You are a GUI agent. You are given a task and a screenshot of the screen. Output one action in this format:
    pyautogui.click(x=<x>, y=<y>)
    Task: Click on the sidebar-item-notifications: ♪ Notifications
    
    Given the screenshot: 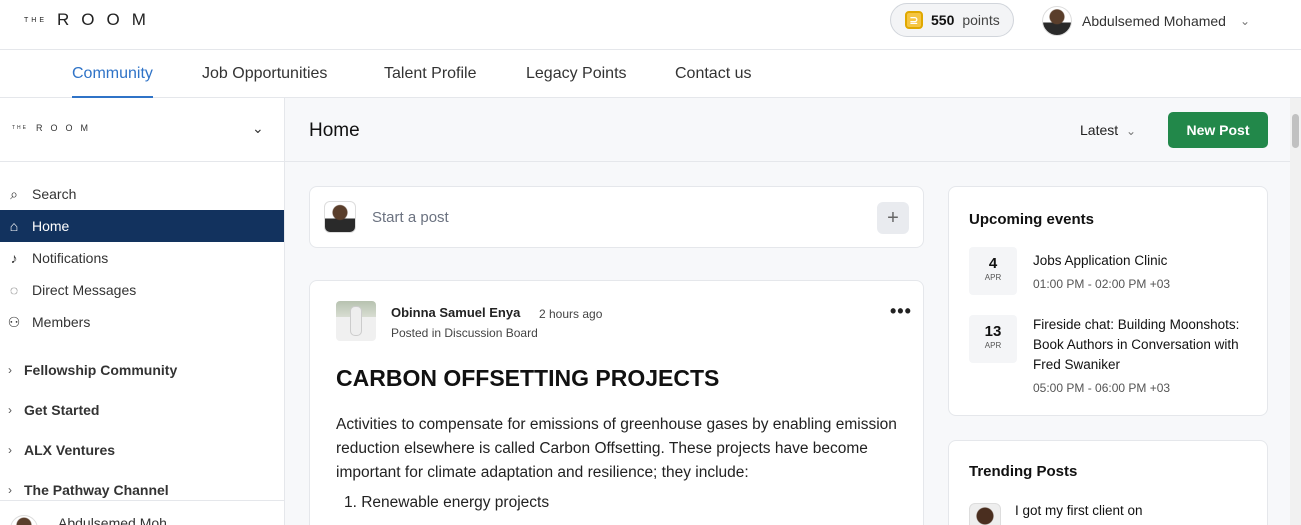 What is the action you would take?
    pyautogui.click(x=142, y=258)
    